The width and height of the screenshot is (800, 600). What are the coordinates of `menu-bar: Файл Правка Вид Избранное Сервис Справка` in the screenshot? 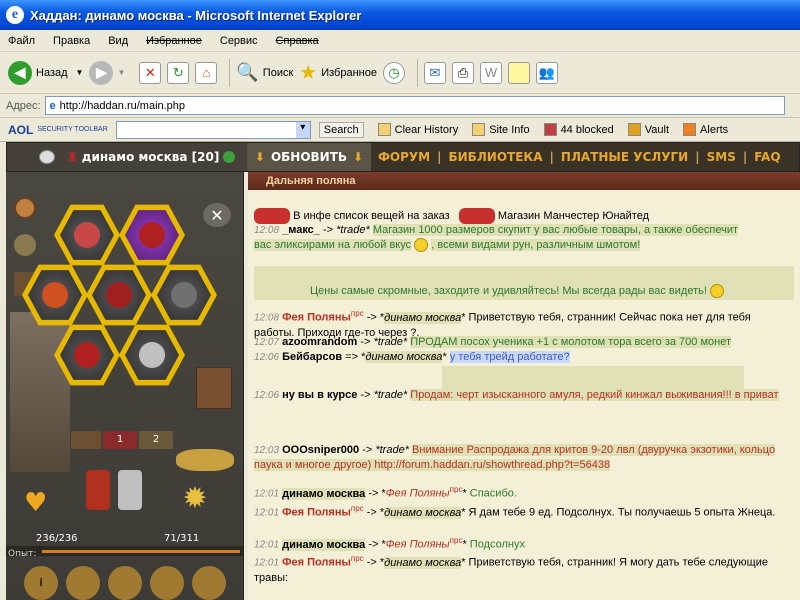 It's located at (400, 41).